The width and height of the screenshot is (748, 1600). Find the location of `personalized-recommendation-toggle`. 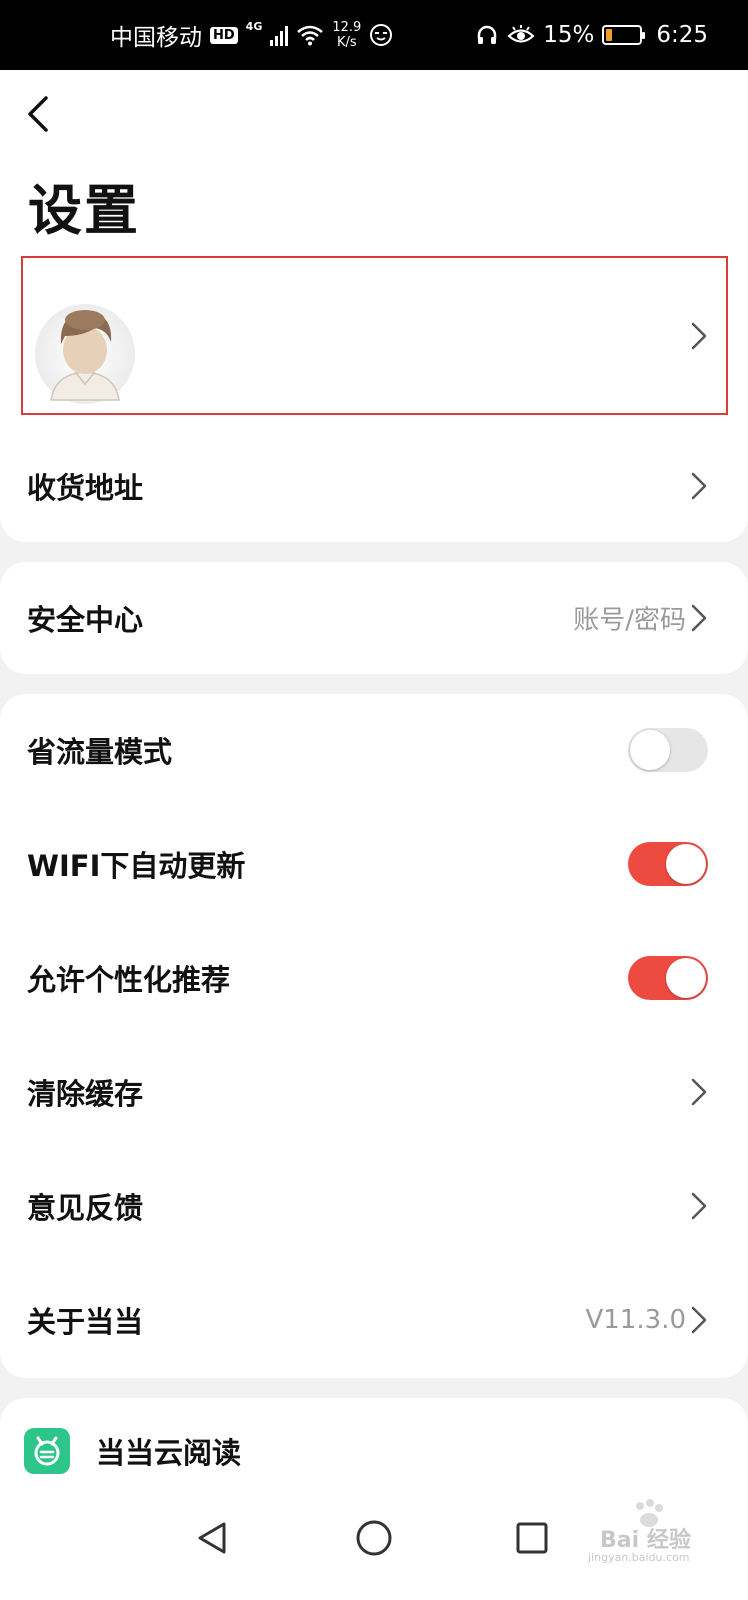

personalized-recommendation-toggle is located at coordinates (668, 978).